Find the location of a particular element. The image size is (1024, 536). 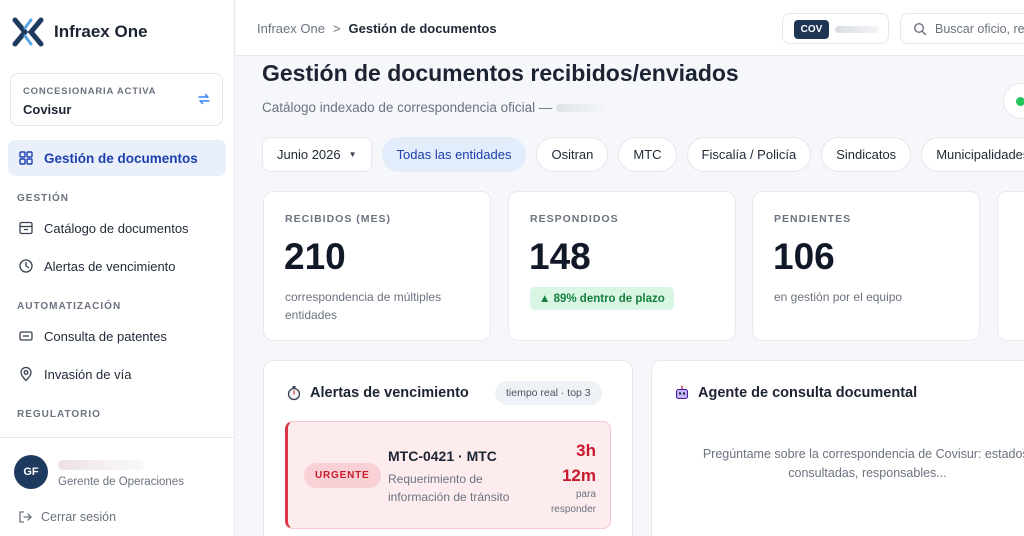

logout-label: Cerrar sesión is located at coordinates (79, 517).